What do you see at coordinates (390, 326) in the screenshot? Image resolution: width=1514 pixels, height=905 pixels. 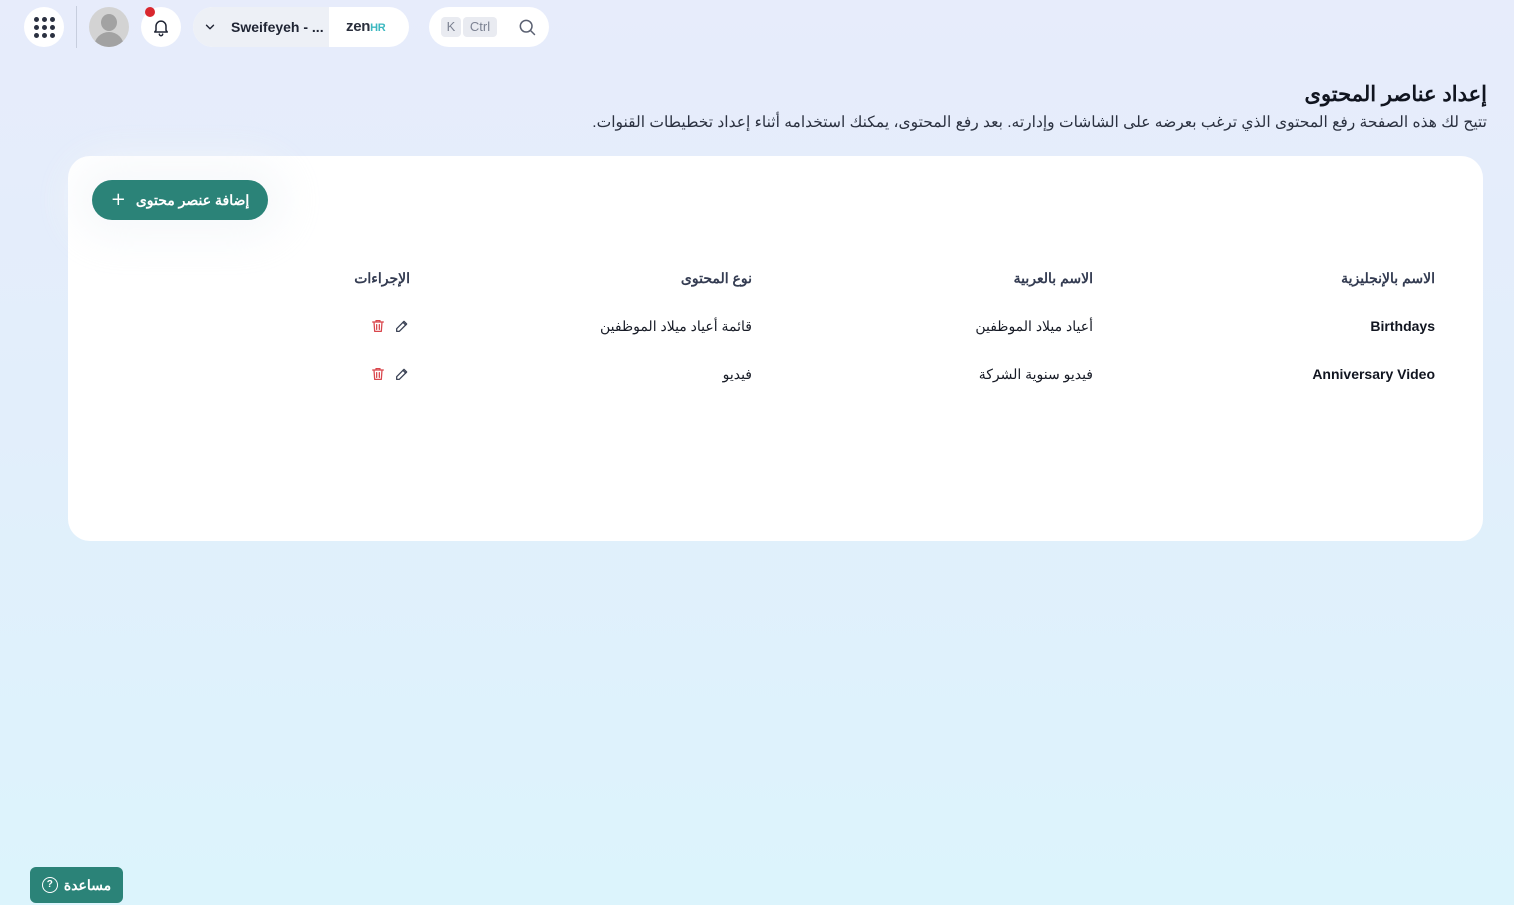 I see `row-1-actions` at bounding box center [390, 326].